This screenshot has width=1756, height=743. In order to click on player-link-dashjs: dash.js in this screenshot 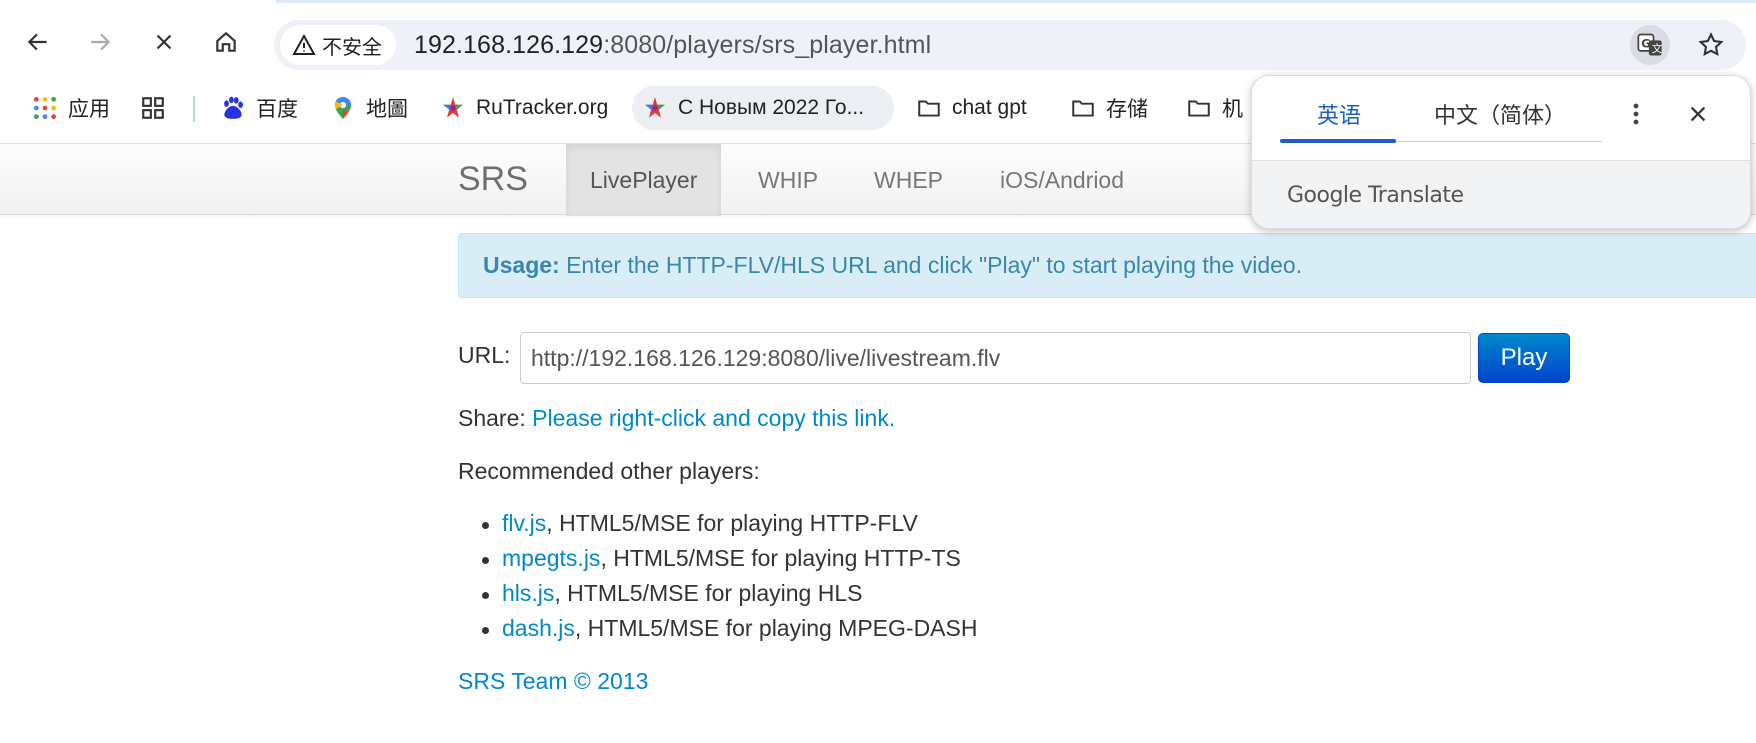, I will do `click(538, 628)`.